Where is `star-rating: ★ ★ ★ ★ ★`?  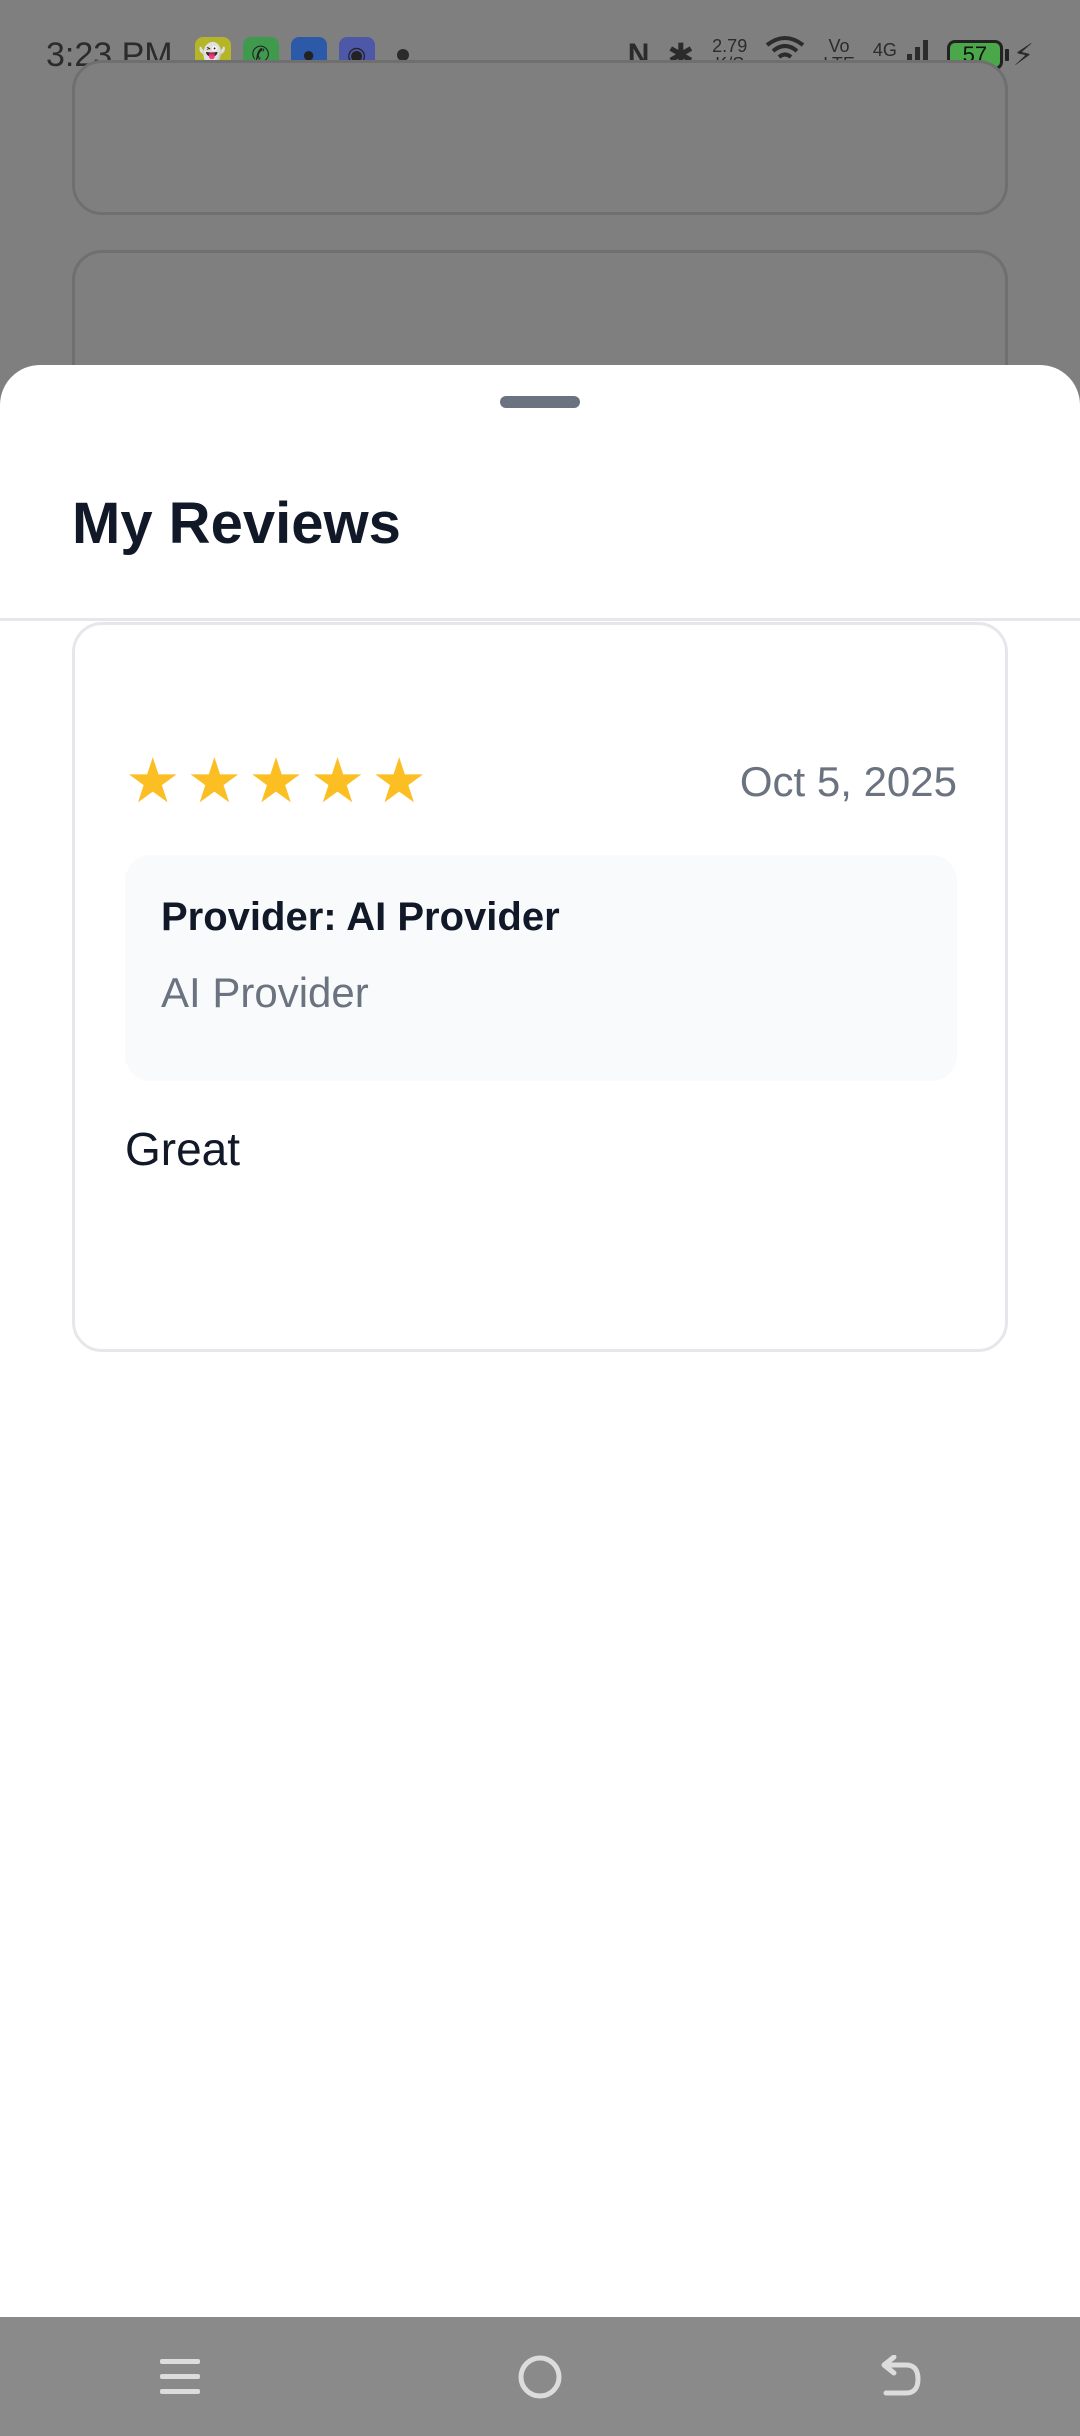
star-rating: ★ ★ ★ ★ ★ is located at coordinates (276, 782).